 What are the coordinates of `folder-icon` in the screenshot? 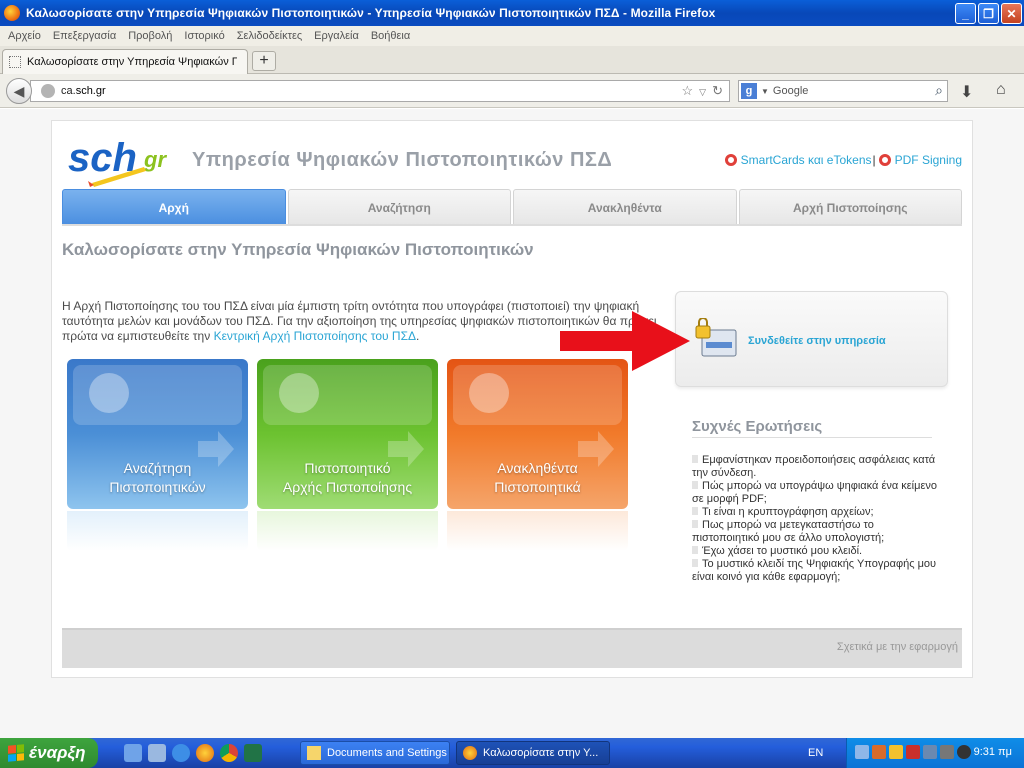 It's located at (314, 753).